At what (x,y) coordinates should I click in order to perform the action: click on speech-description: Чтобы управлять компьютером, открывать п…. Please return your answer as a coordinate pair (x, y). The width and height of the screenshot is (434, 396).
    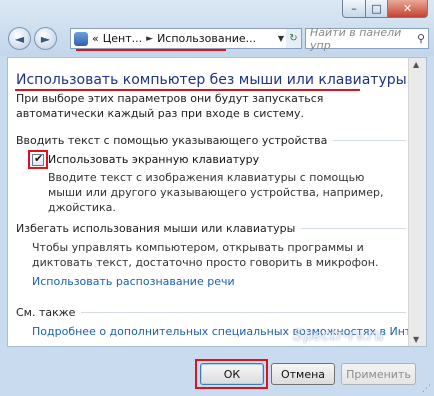
    Looking at the image, I should click on (205, 255).